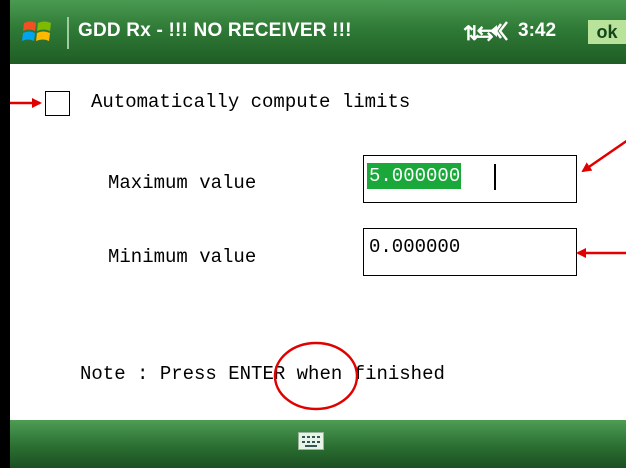 The height and width of the screenshot is (468, 626). Describe the element at coordinates (478, 33) in the screenshot. I see `connectivity-icon: ⇅⇆` at that location.